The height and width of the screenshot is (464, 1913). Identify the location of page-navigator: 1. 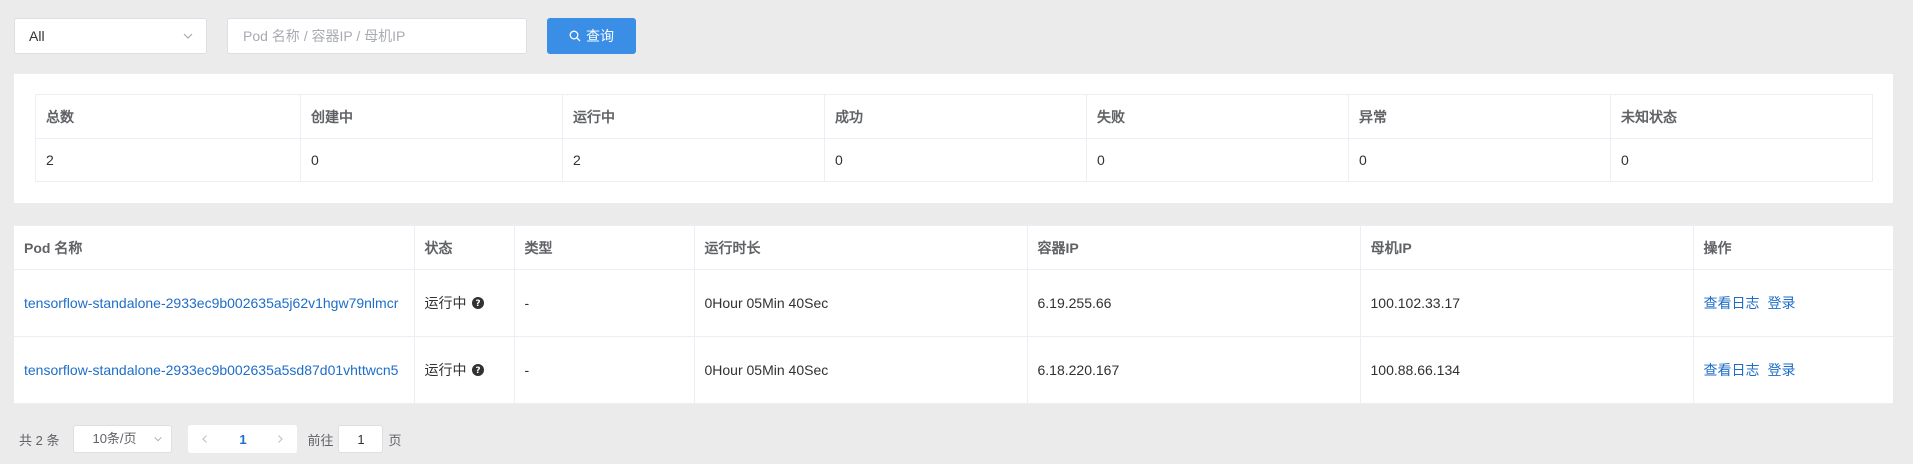
(243, 439).